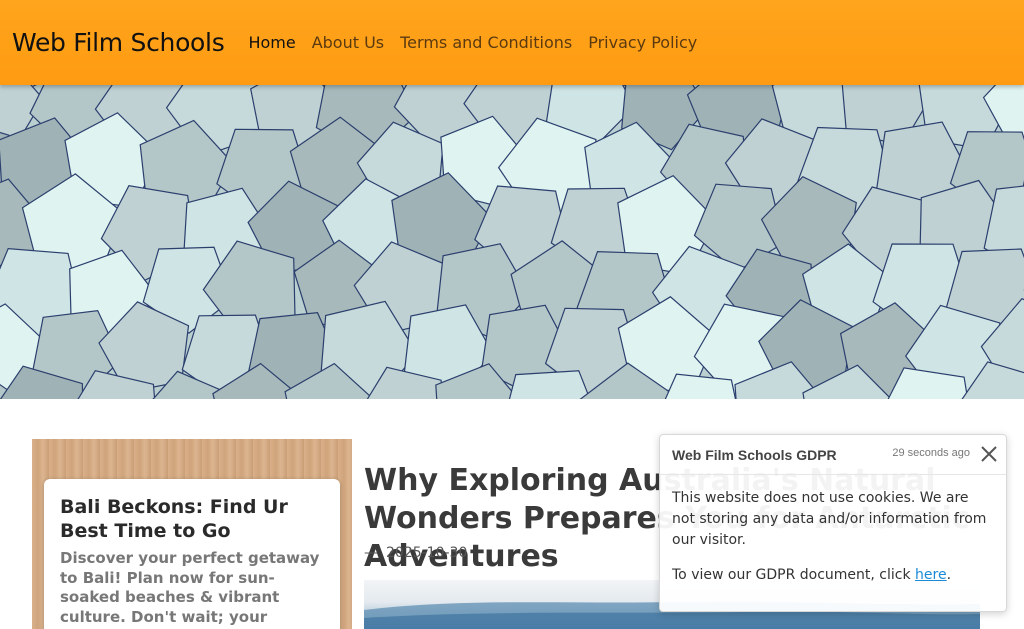  What do you see at coordinates (486, 42) in the screenshot?
I see `nav-terms: Terms and Conditions` at bounding box center [486, 42].